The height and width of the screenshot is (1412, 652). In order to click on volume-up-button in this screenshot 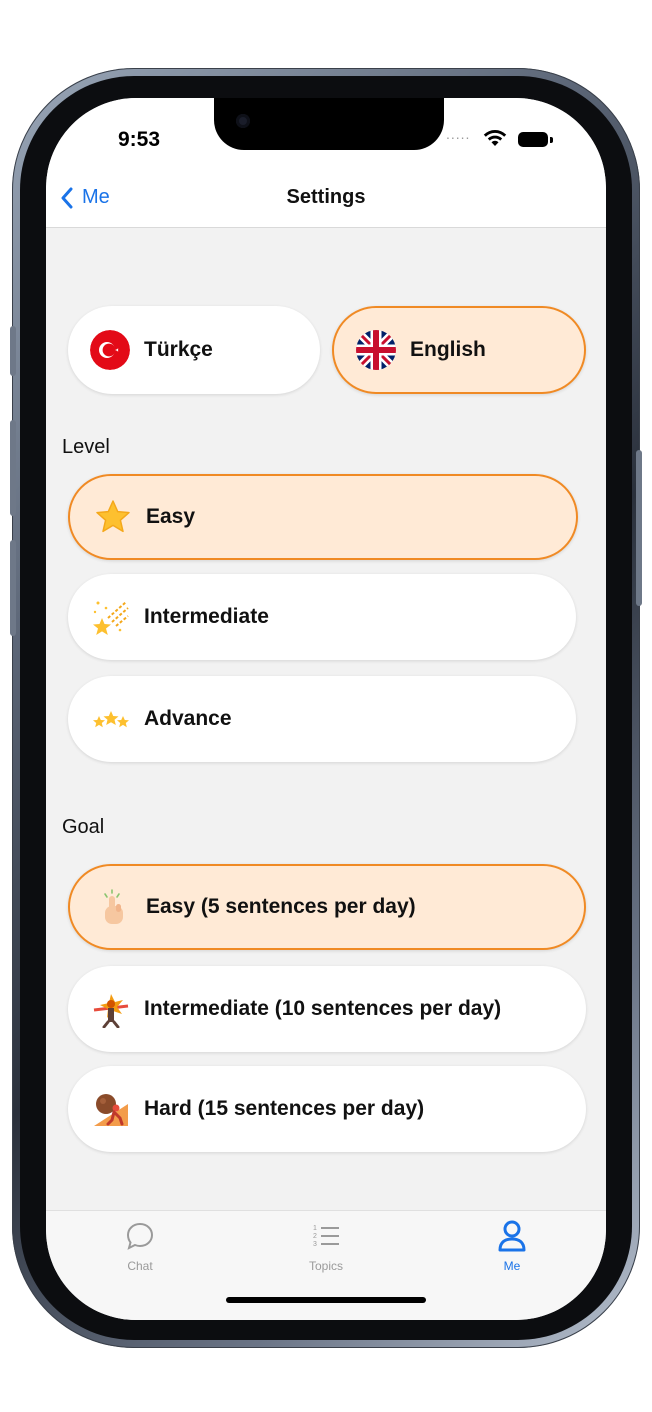, I will do `click(13, 468)`.